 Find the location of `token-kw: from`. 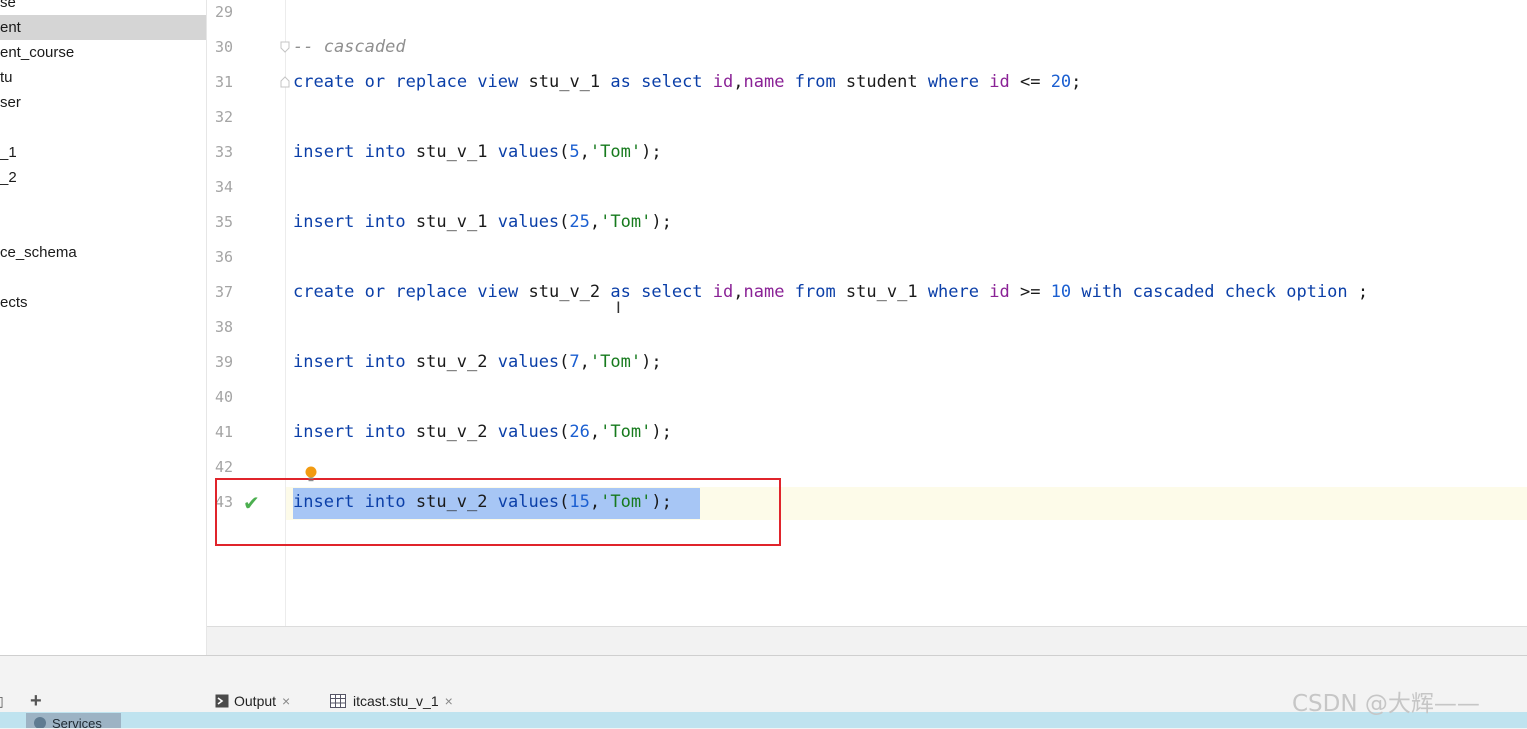

token-kw: from is located at coordinates (815, 82).